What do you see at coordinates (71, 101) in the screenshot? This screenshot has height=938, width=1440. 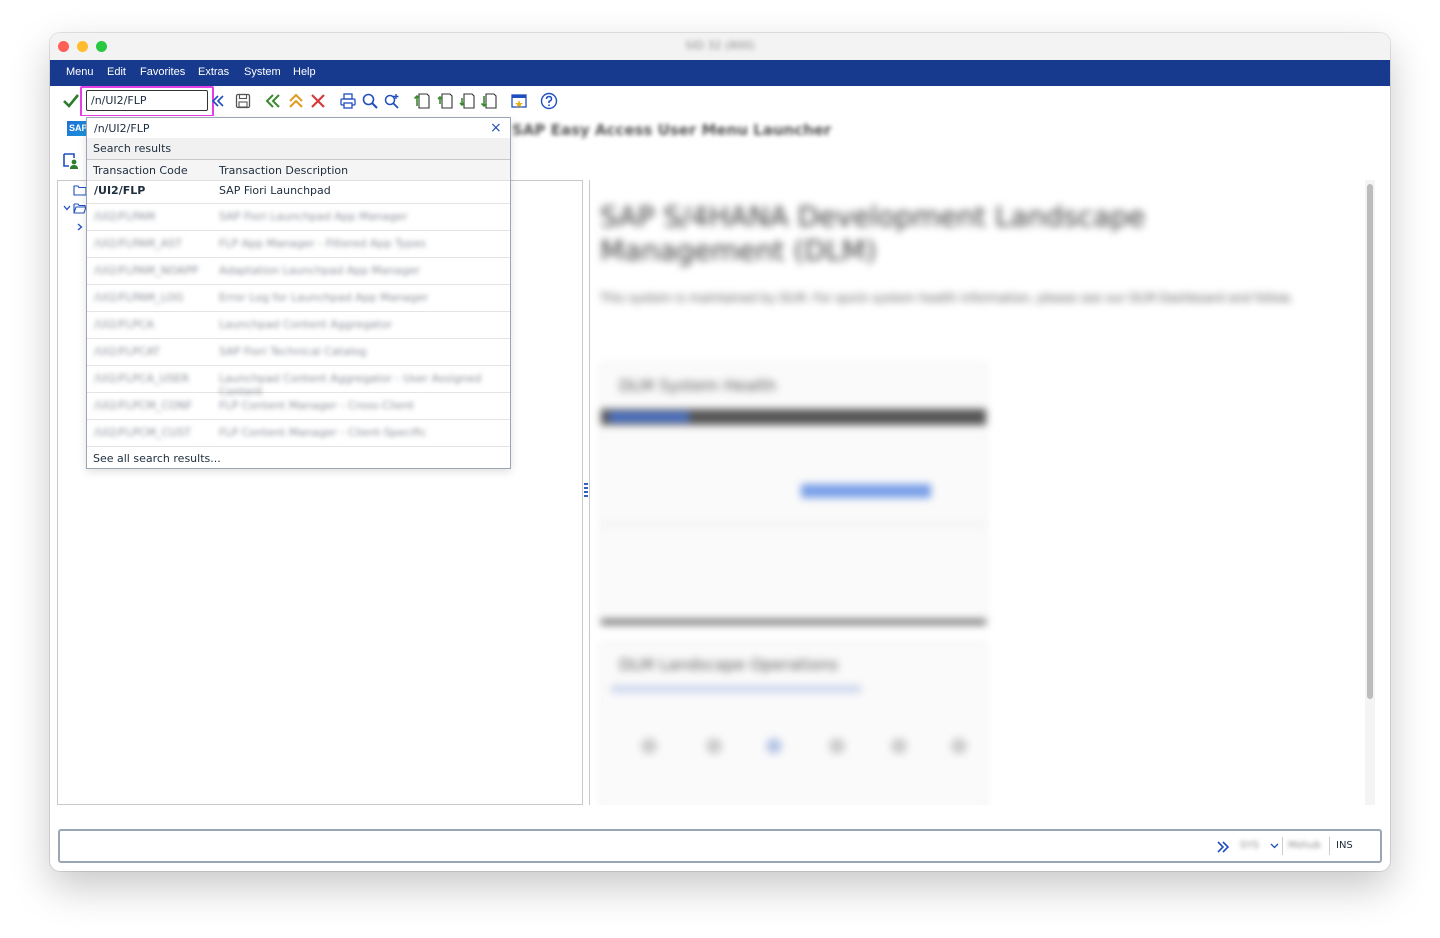 I see `enter-checkmark-icon` at bounding box center [71, 101].